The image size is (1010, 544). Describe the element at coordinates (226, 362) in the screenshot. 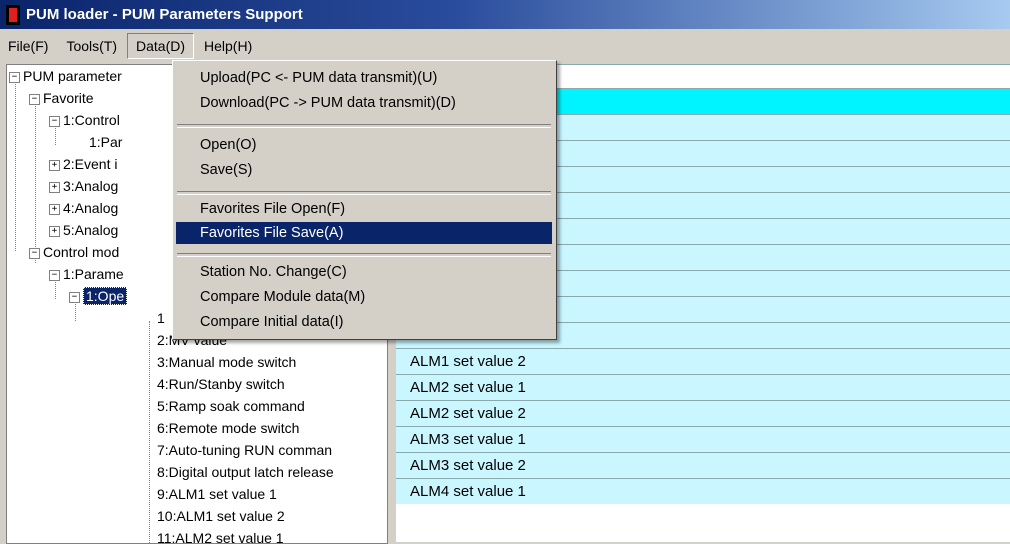

I see `tree-item-3: 3:Manual mode switch` at that location.